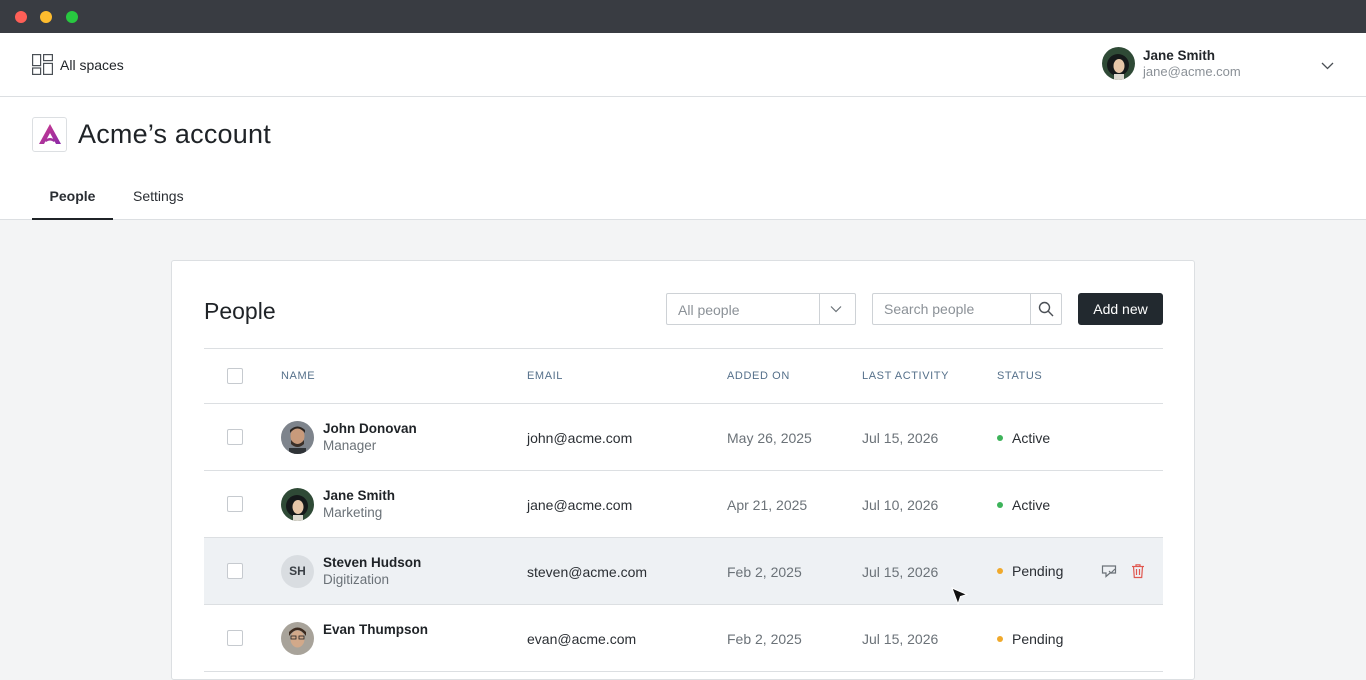  Describe the element at coordinates (353, 512) in the screenshot. I see `person-role: Marketing` at that location.